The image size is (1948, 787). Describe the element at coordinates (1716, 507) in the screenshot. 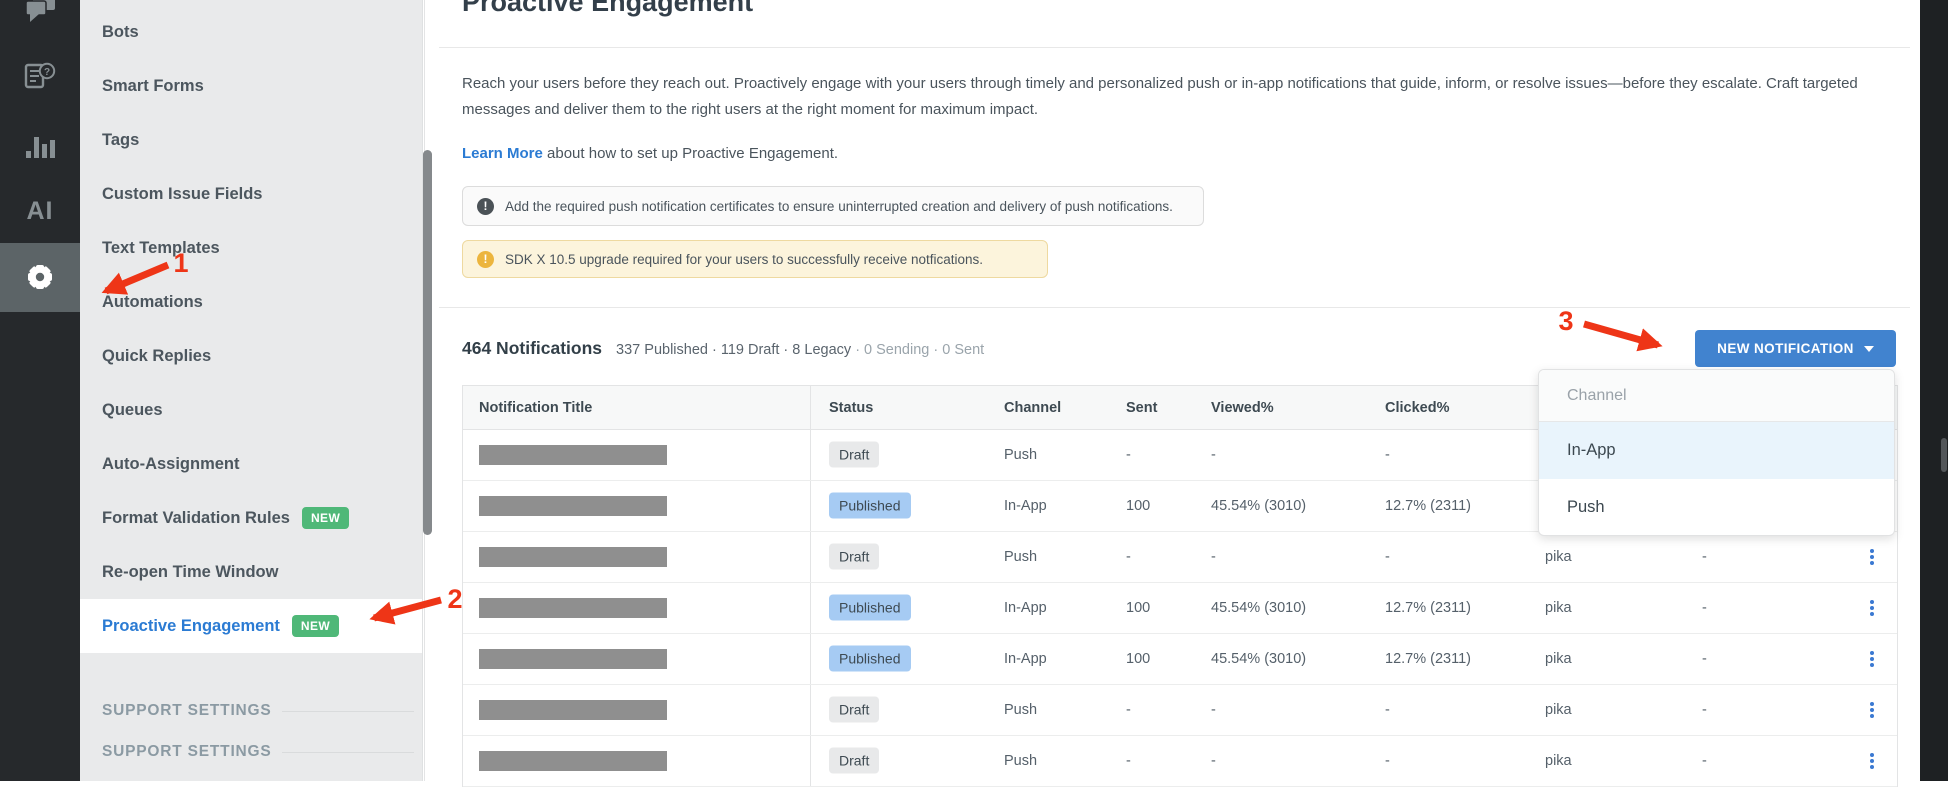

I see `dropdown-option-push: Push` at that location.